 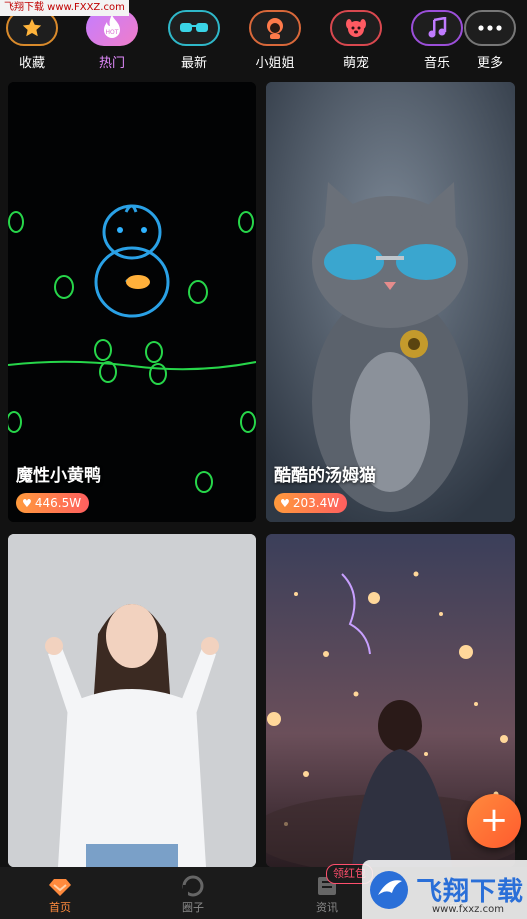 I want to click on watermark-bottom: 飞翔下载 www.fxxz.com, so click(x=444, y=889).